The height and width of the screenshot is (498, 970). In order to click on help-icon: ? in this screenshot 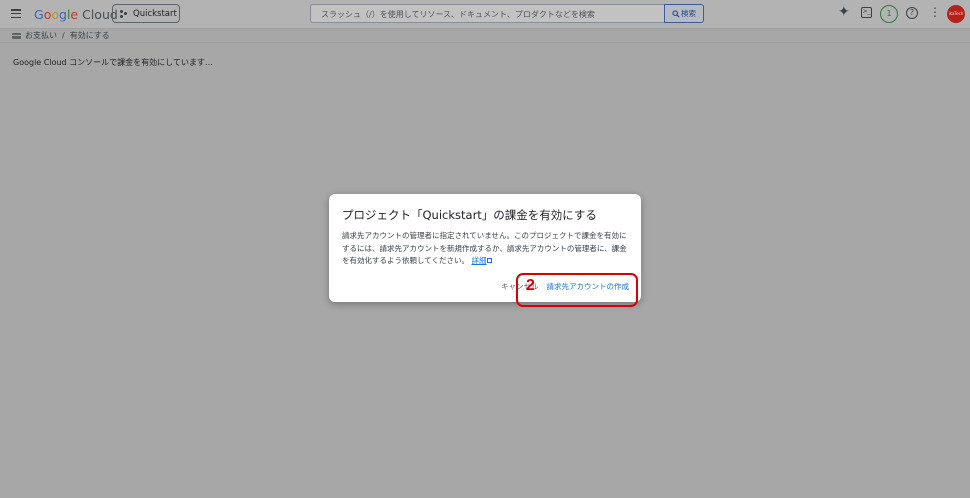, I will do `click(912, 13)`.